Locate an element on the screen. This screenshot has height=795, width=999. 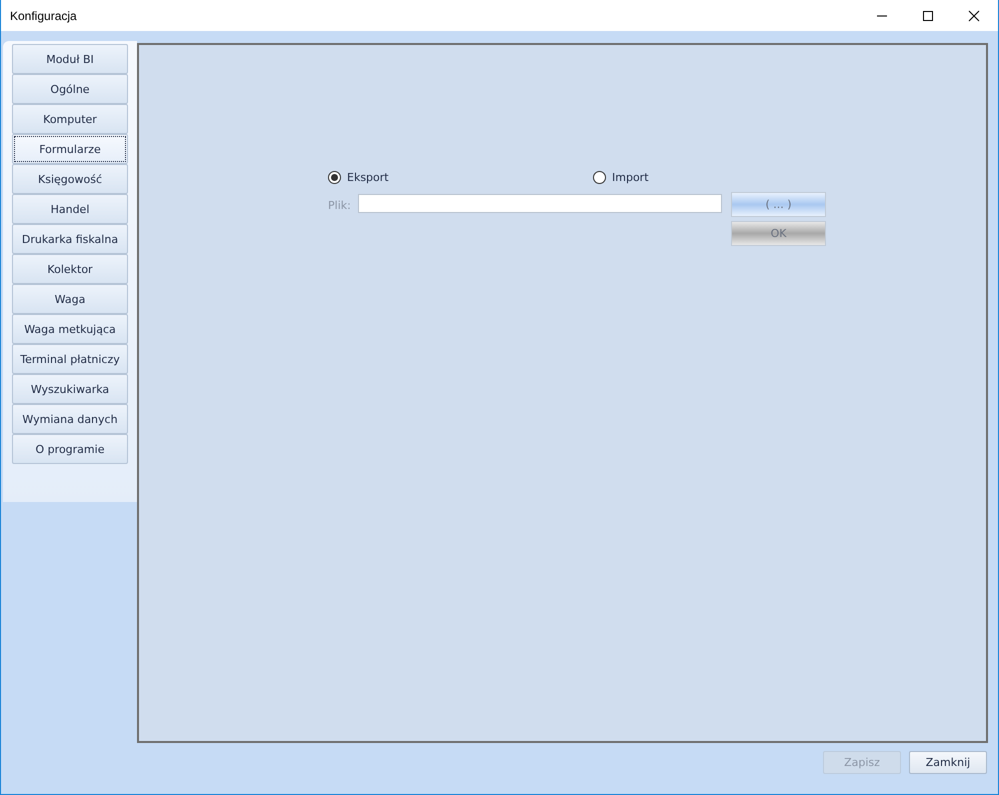
close-icon is located at coordinates (974, 16).